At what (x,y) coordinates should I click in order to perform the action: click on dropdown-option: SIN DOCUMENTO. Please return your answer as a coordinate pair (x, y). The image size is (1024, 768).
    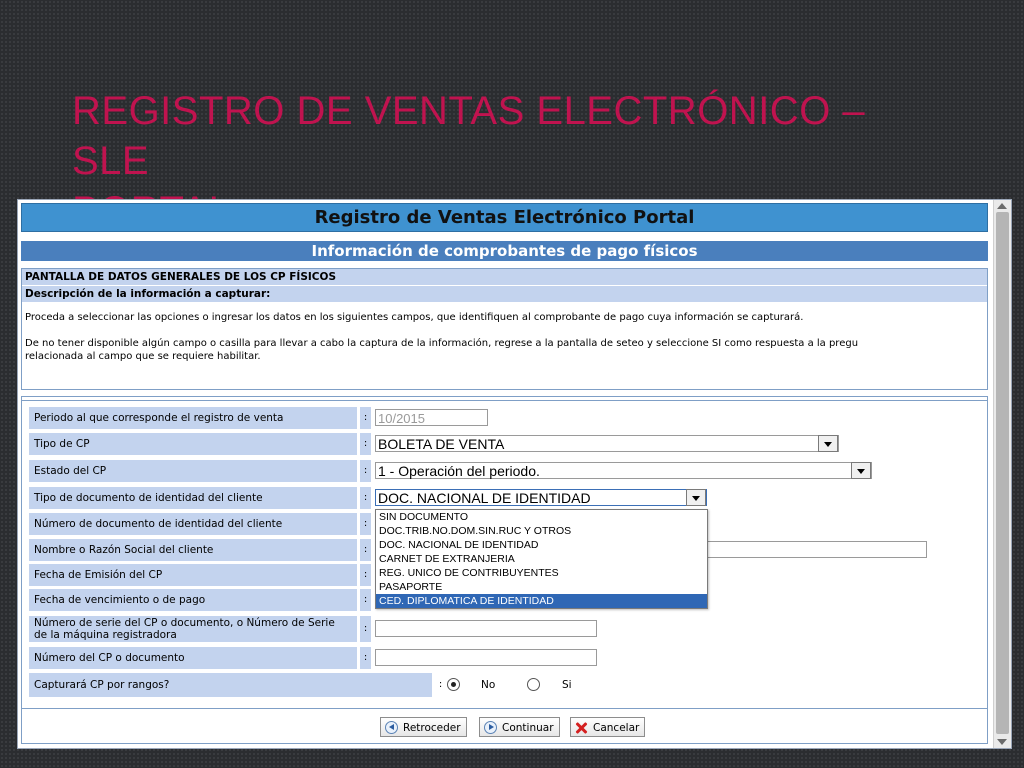
    Looking at the image, I should click on (541, 517).